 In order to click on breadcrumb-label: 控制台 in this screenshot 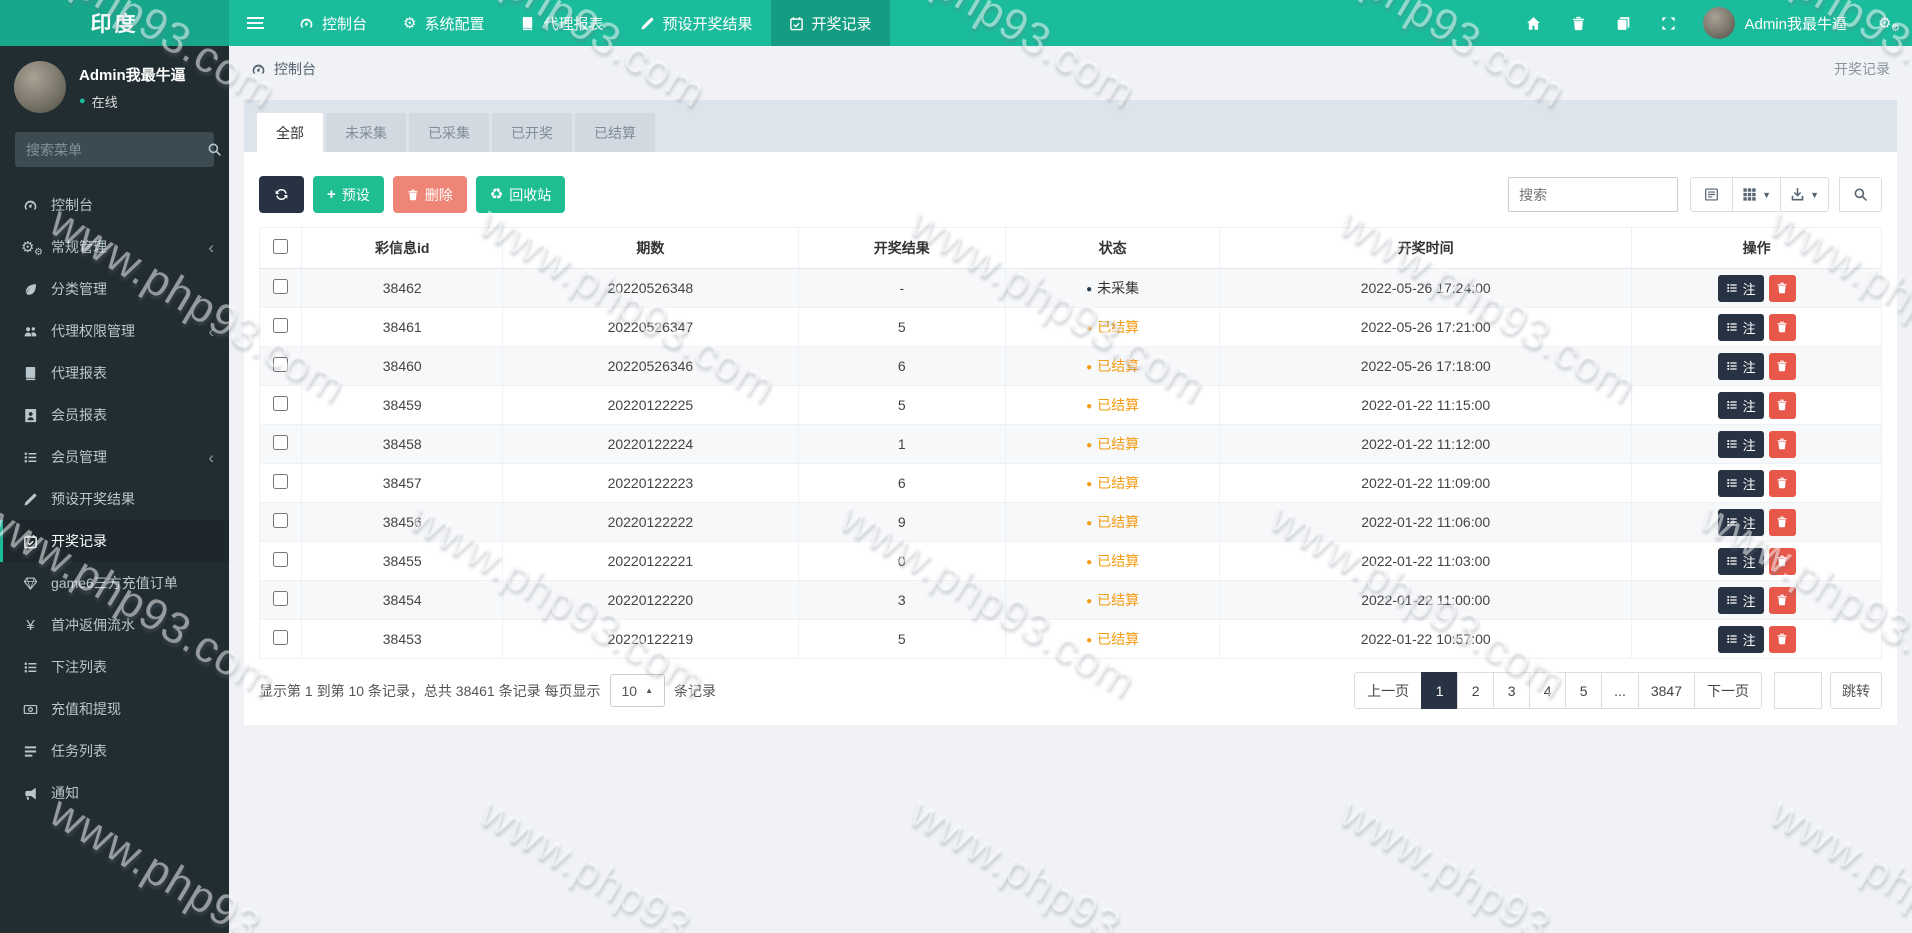, I will do `click(295, 69)`.